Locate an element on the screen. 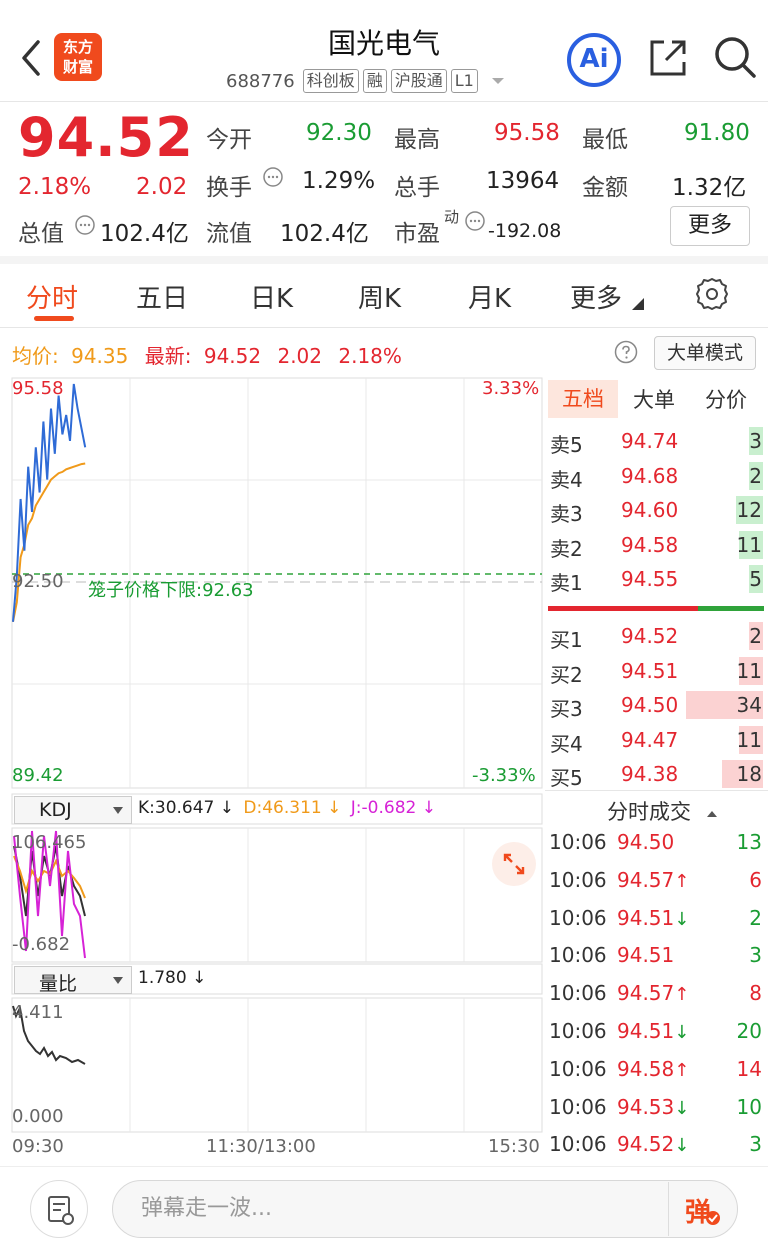 This screenshot has width=768, height=1258. open-label: 今开 is located at coordinates (229, 140).